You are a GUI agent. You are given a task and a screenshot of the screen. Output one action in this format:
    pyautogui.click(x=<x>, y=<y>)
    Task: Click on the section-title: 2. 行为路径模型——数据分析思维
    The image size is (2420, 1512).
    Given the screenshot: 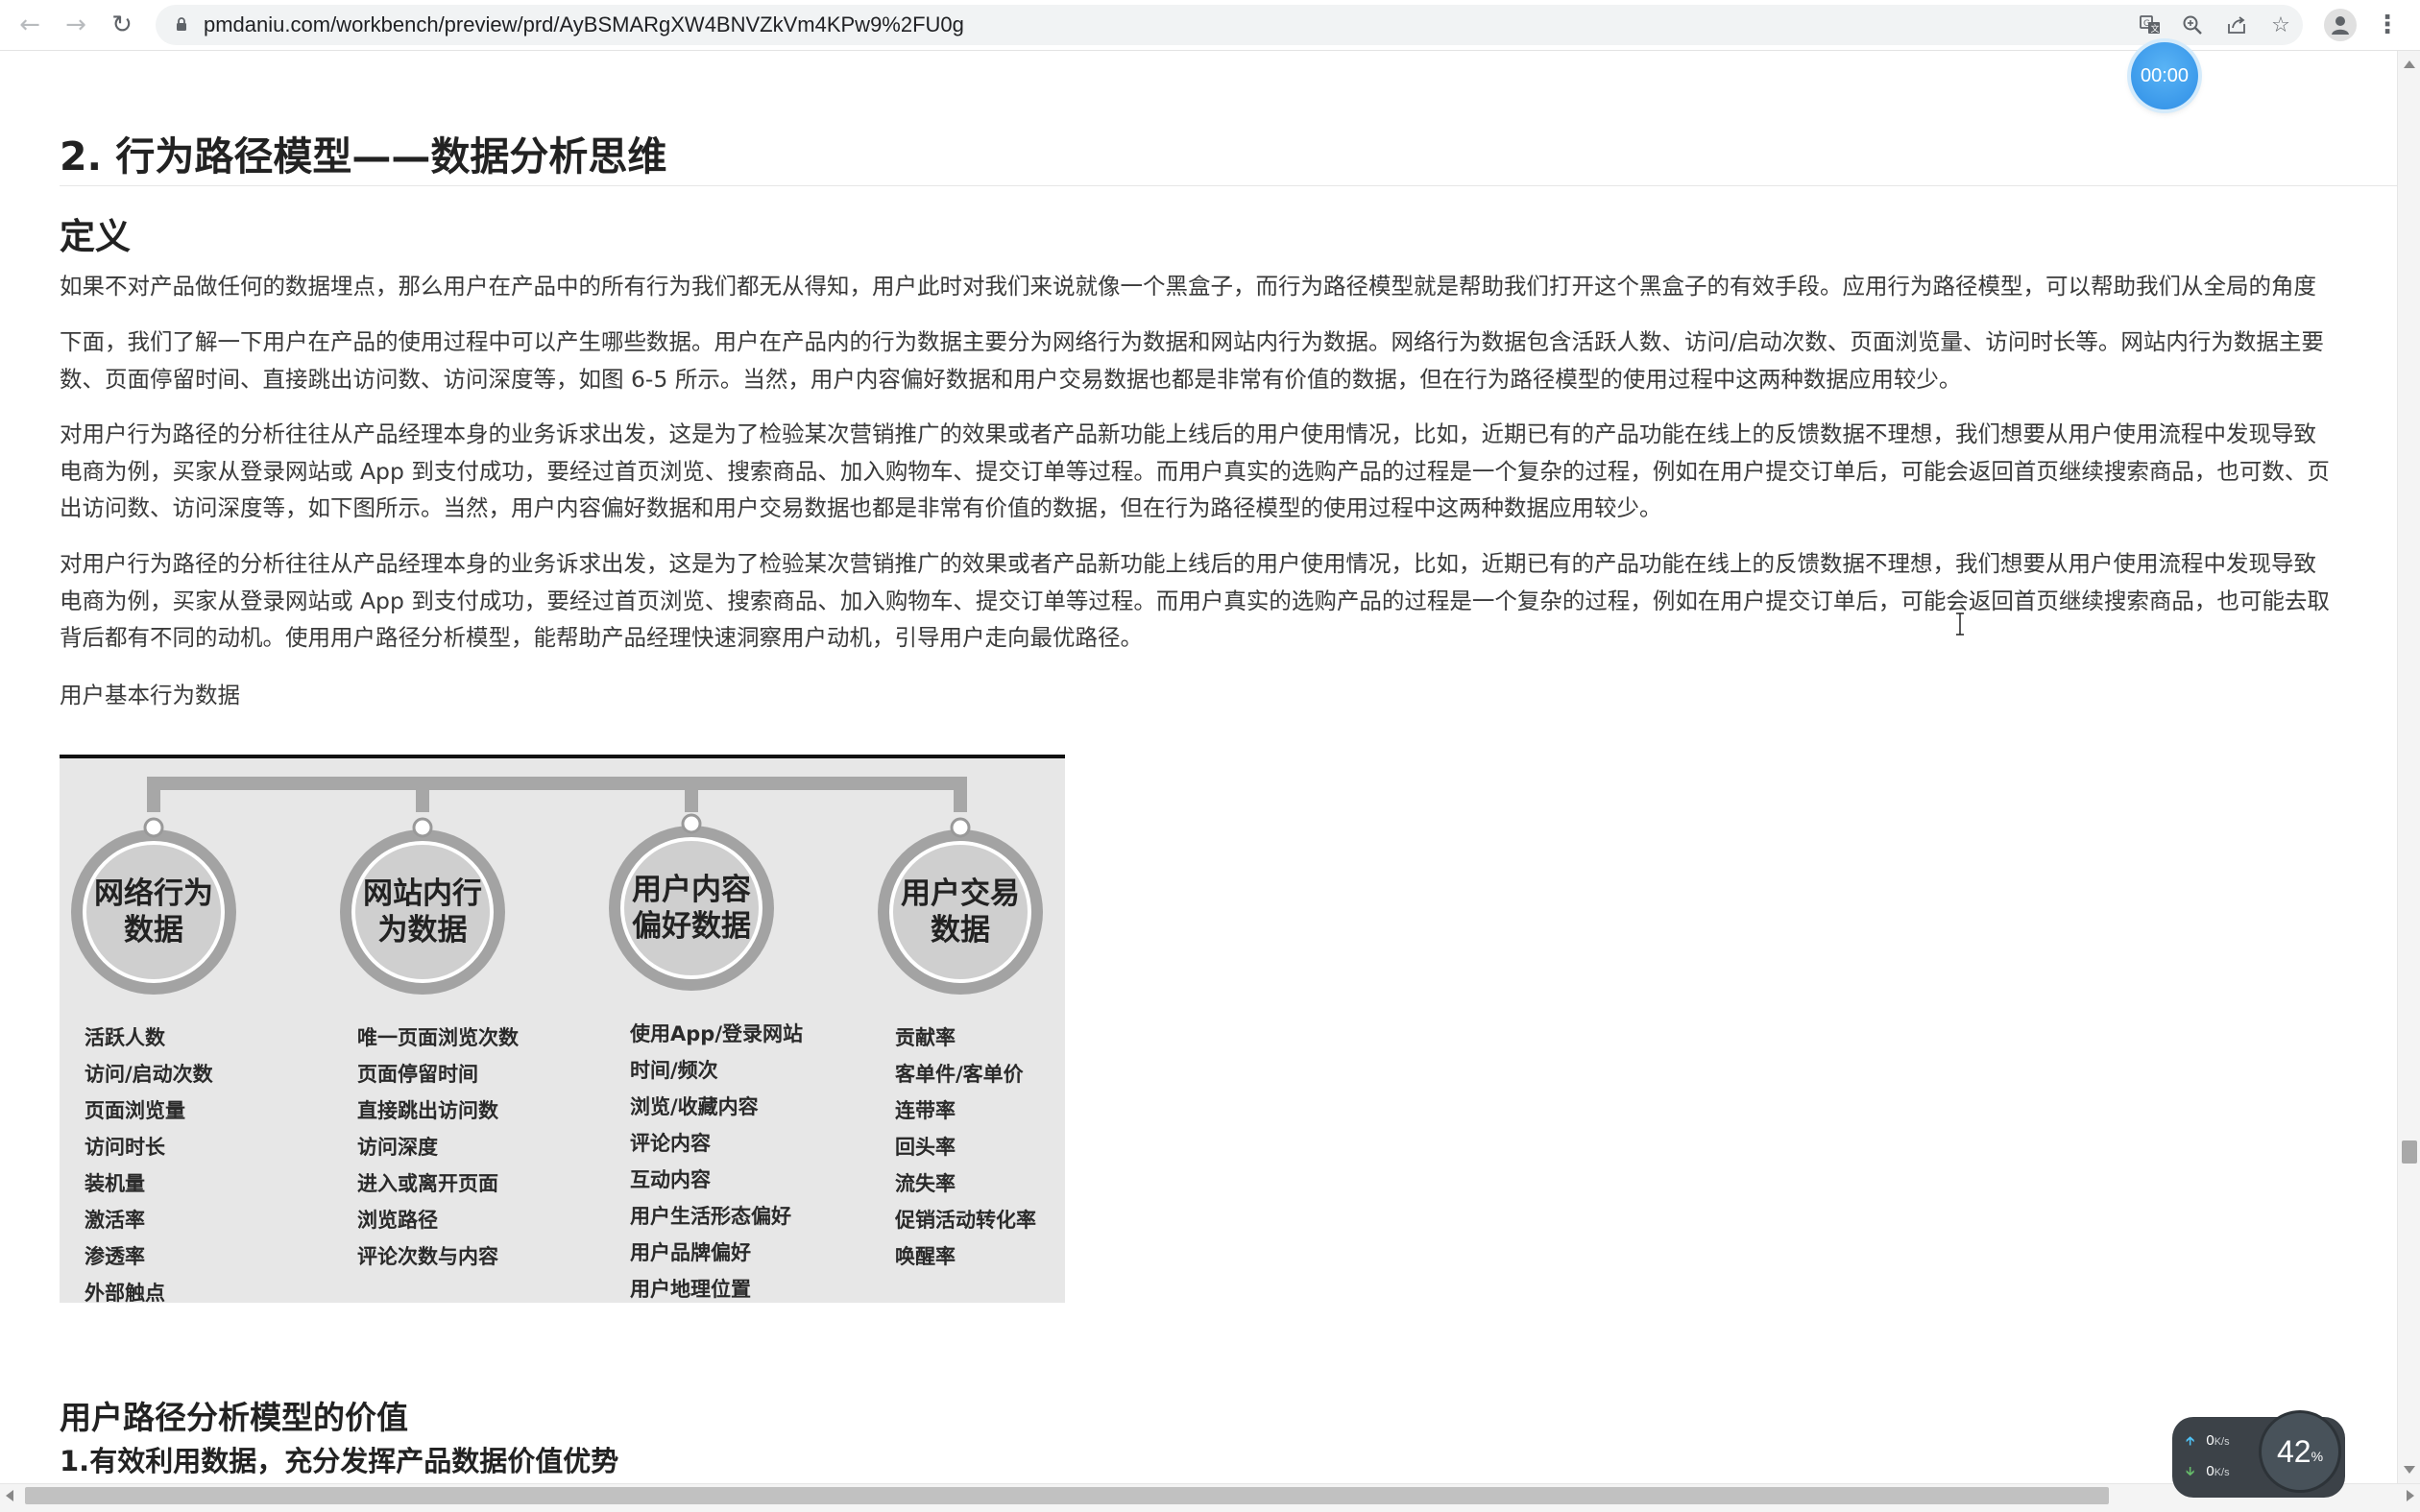 What is the action you would take?
    pyautogui.click(x=364, y=156)
    